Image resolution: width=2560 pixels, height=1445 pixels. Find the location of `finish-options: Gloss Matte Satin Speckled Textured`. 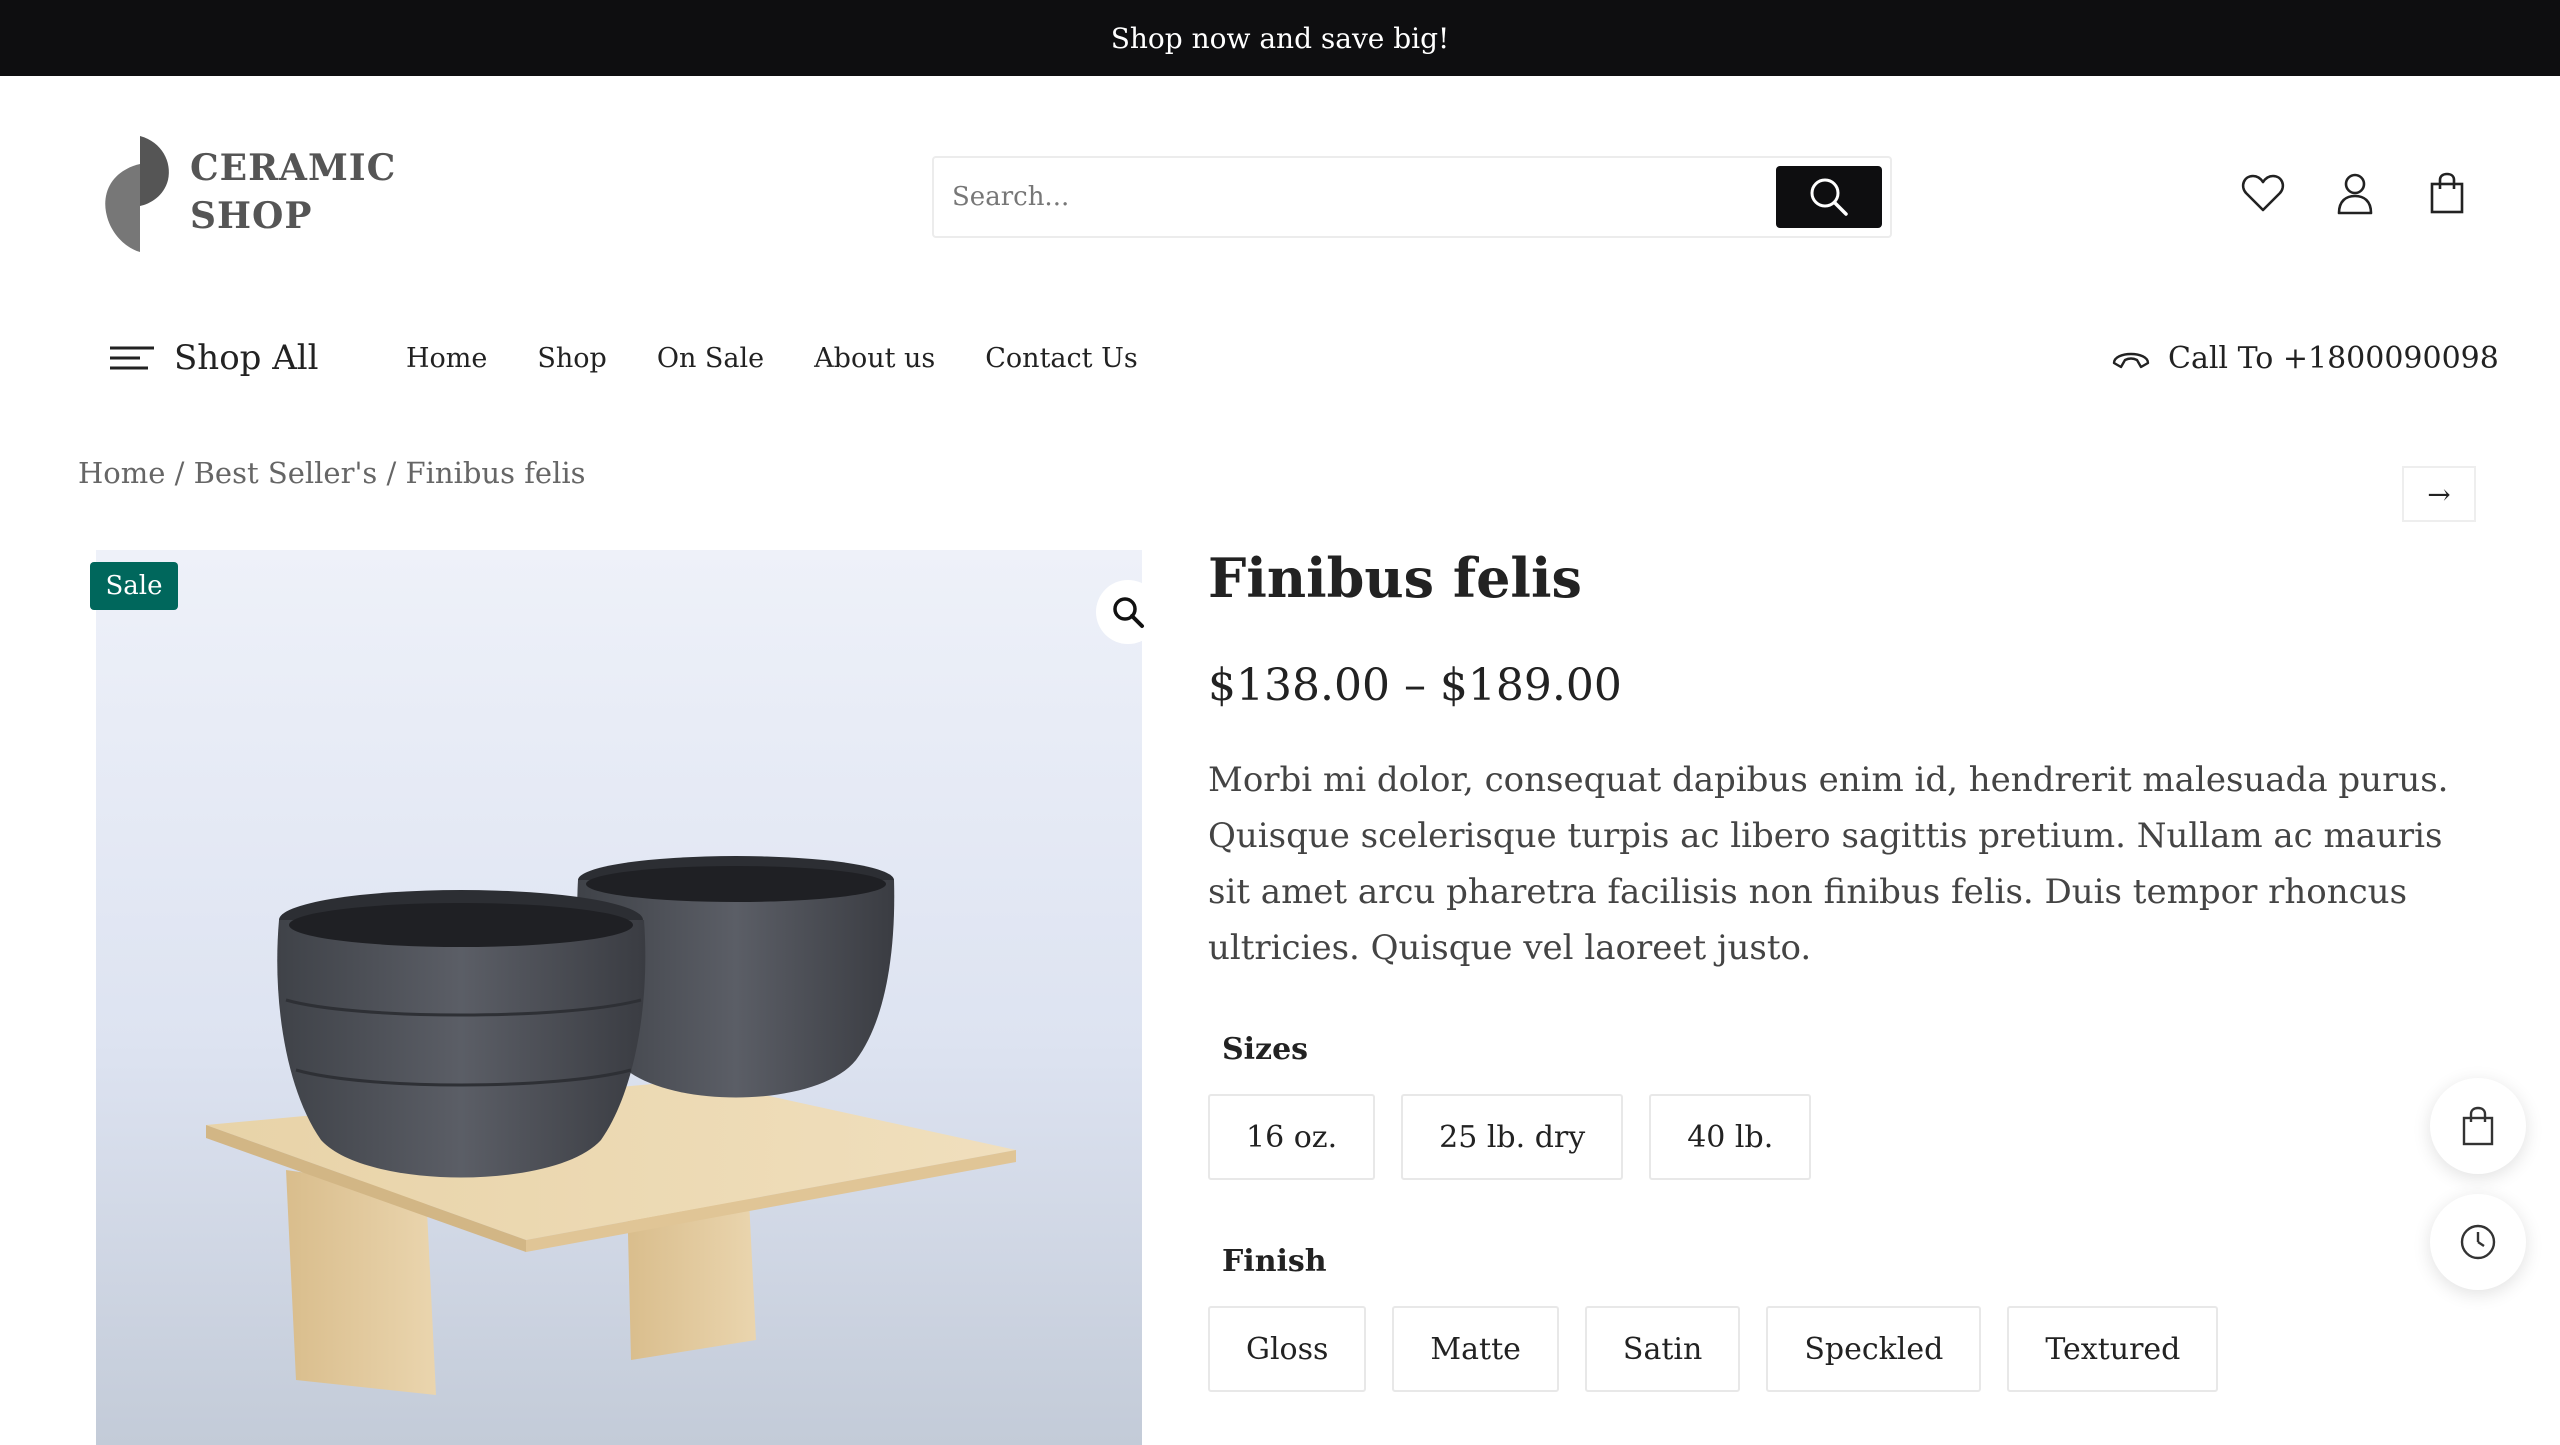

finish-options: Gloss Matte Satin Speckled Textured is located at coordinates (1713, 1349).